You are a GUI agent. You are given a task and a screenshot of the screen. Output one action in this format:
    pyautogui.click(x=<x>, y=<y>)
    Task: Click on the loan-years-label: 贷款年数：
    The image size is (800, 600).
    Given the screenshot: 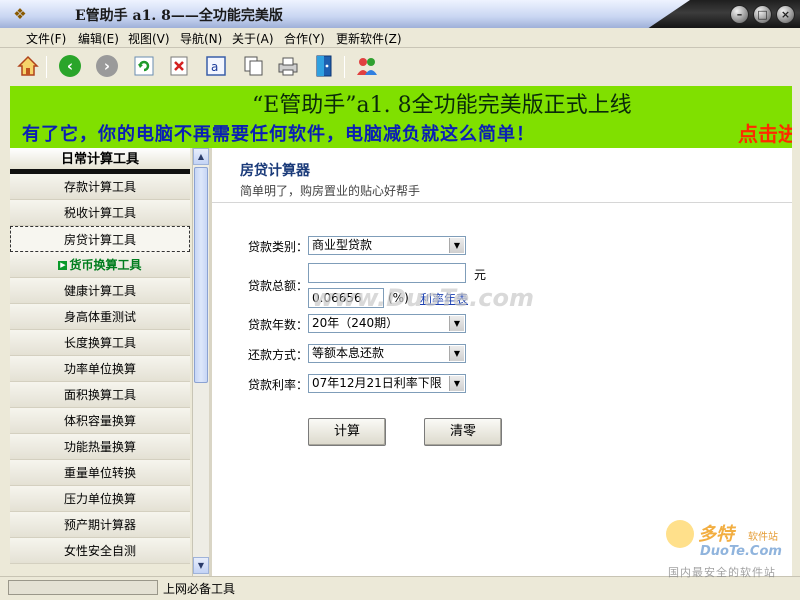 What is the action you would take?
    pyautogui.click(x=278, y=325)
    